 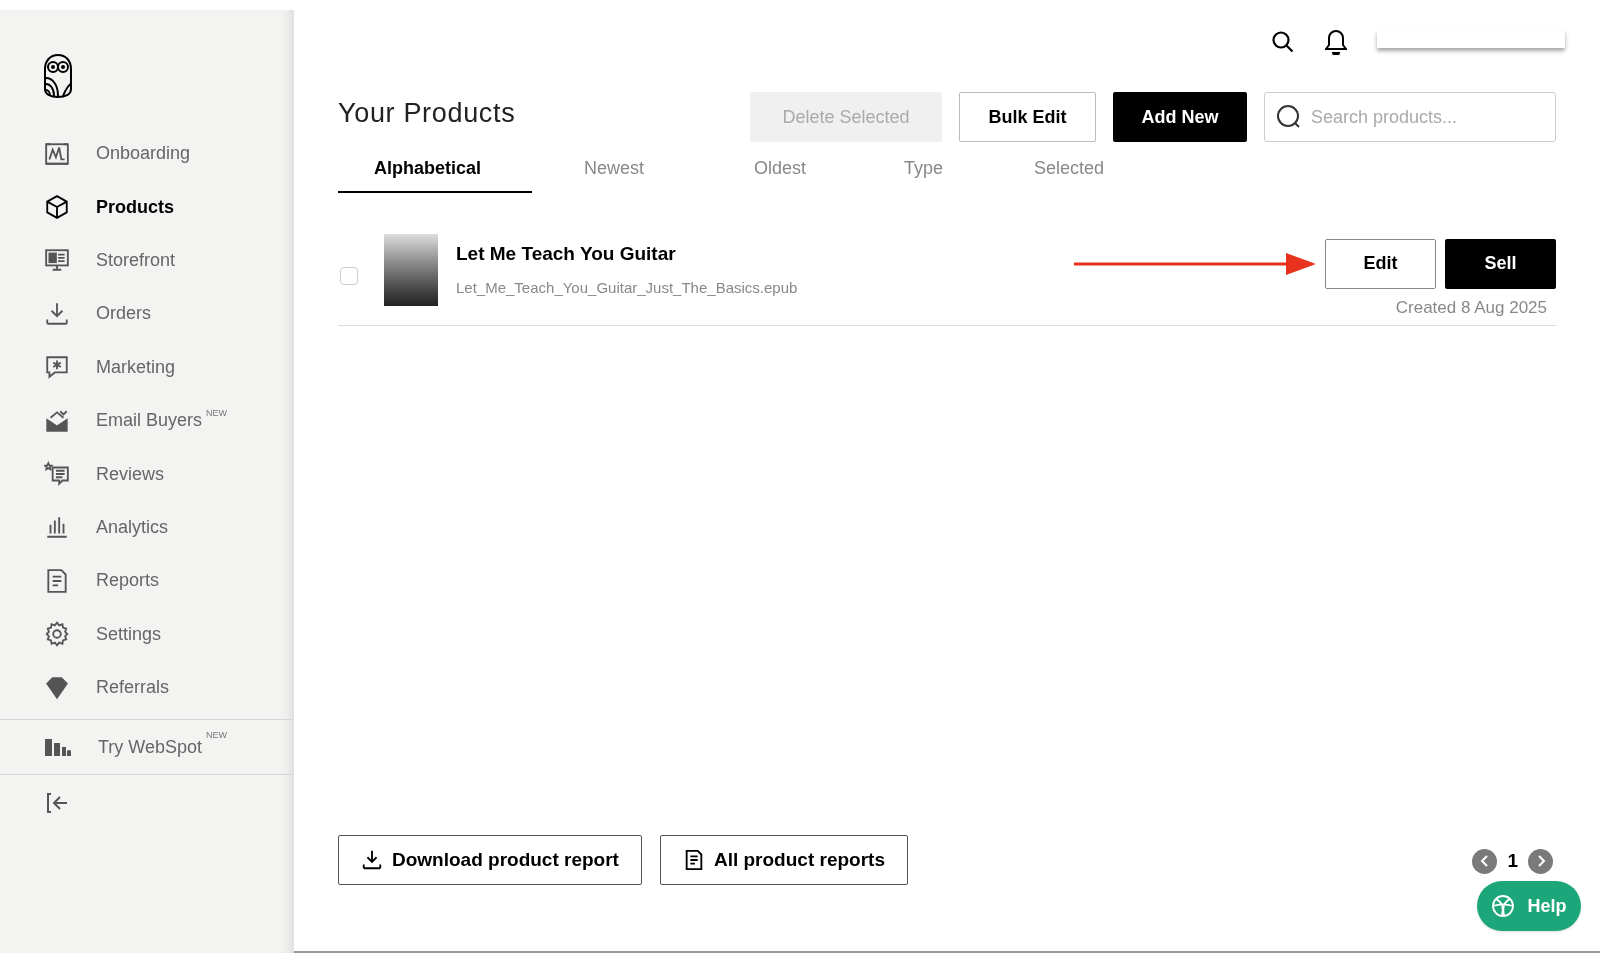 I want to click on sidebar-item: Marketing, so click(x=147, y=367).